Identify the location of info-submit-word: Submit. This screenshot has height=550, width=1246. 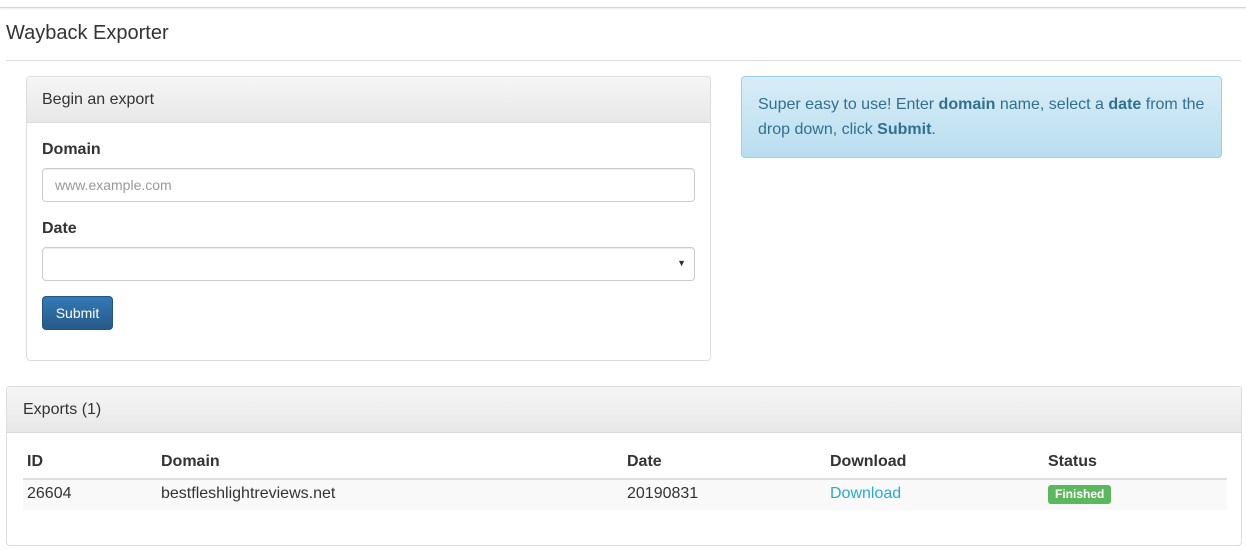
(904, 129).